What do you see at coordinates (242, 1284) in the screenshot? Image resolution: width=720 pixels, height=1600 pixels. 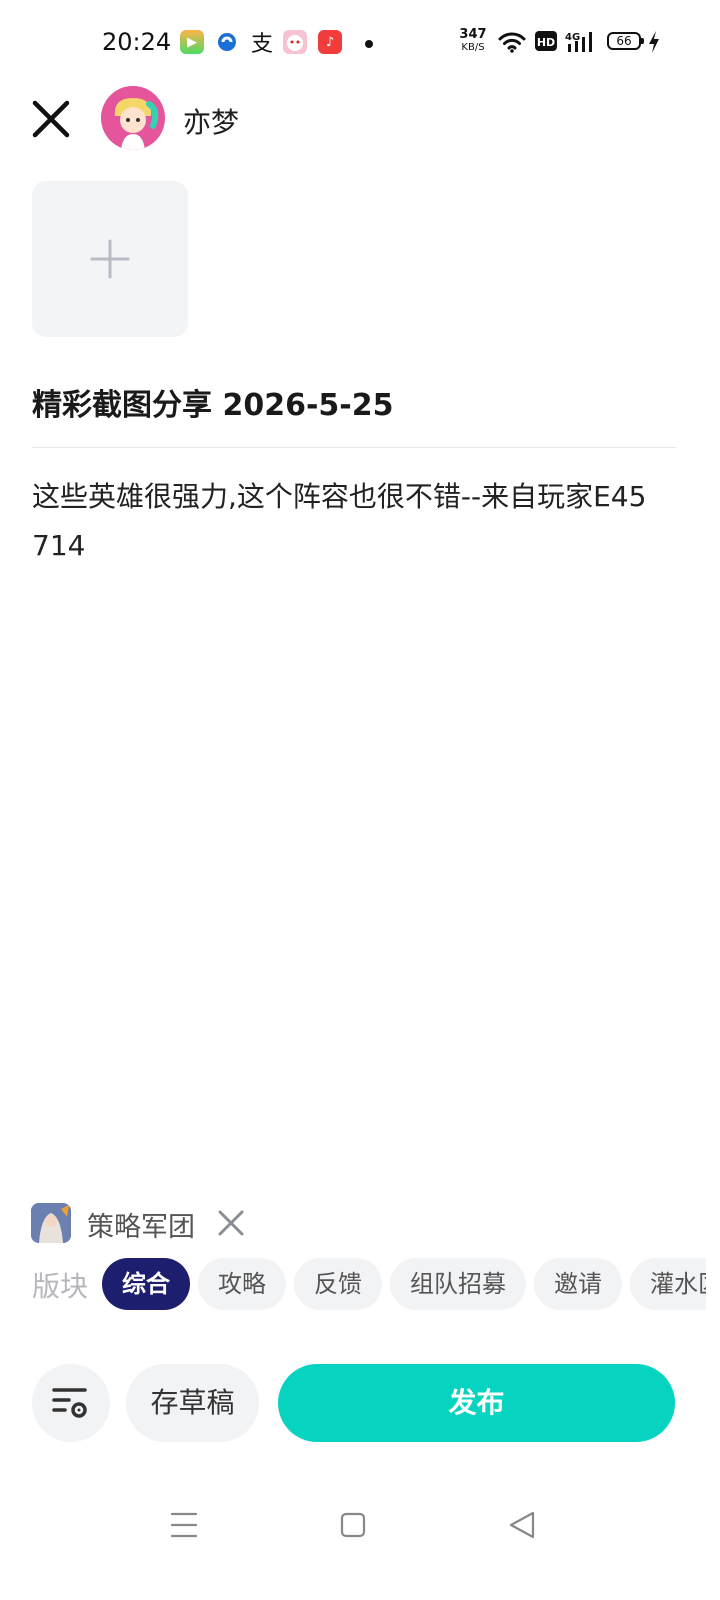 I see `section-chip-guides: 攻略` at bounding box center [242, 1284].